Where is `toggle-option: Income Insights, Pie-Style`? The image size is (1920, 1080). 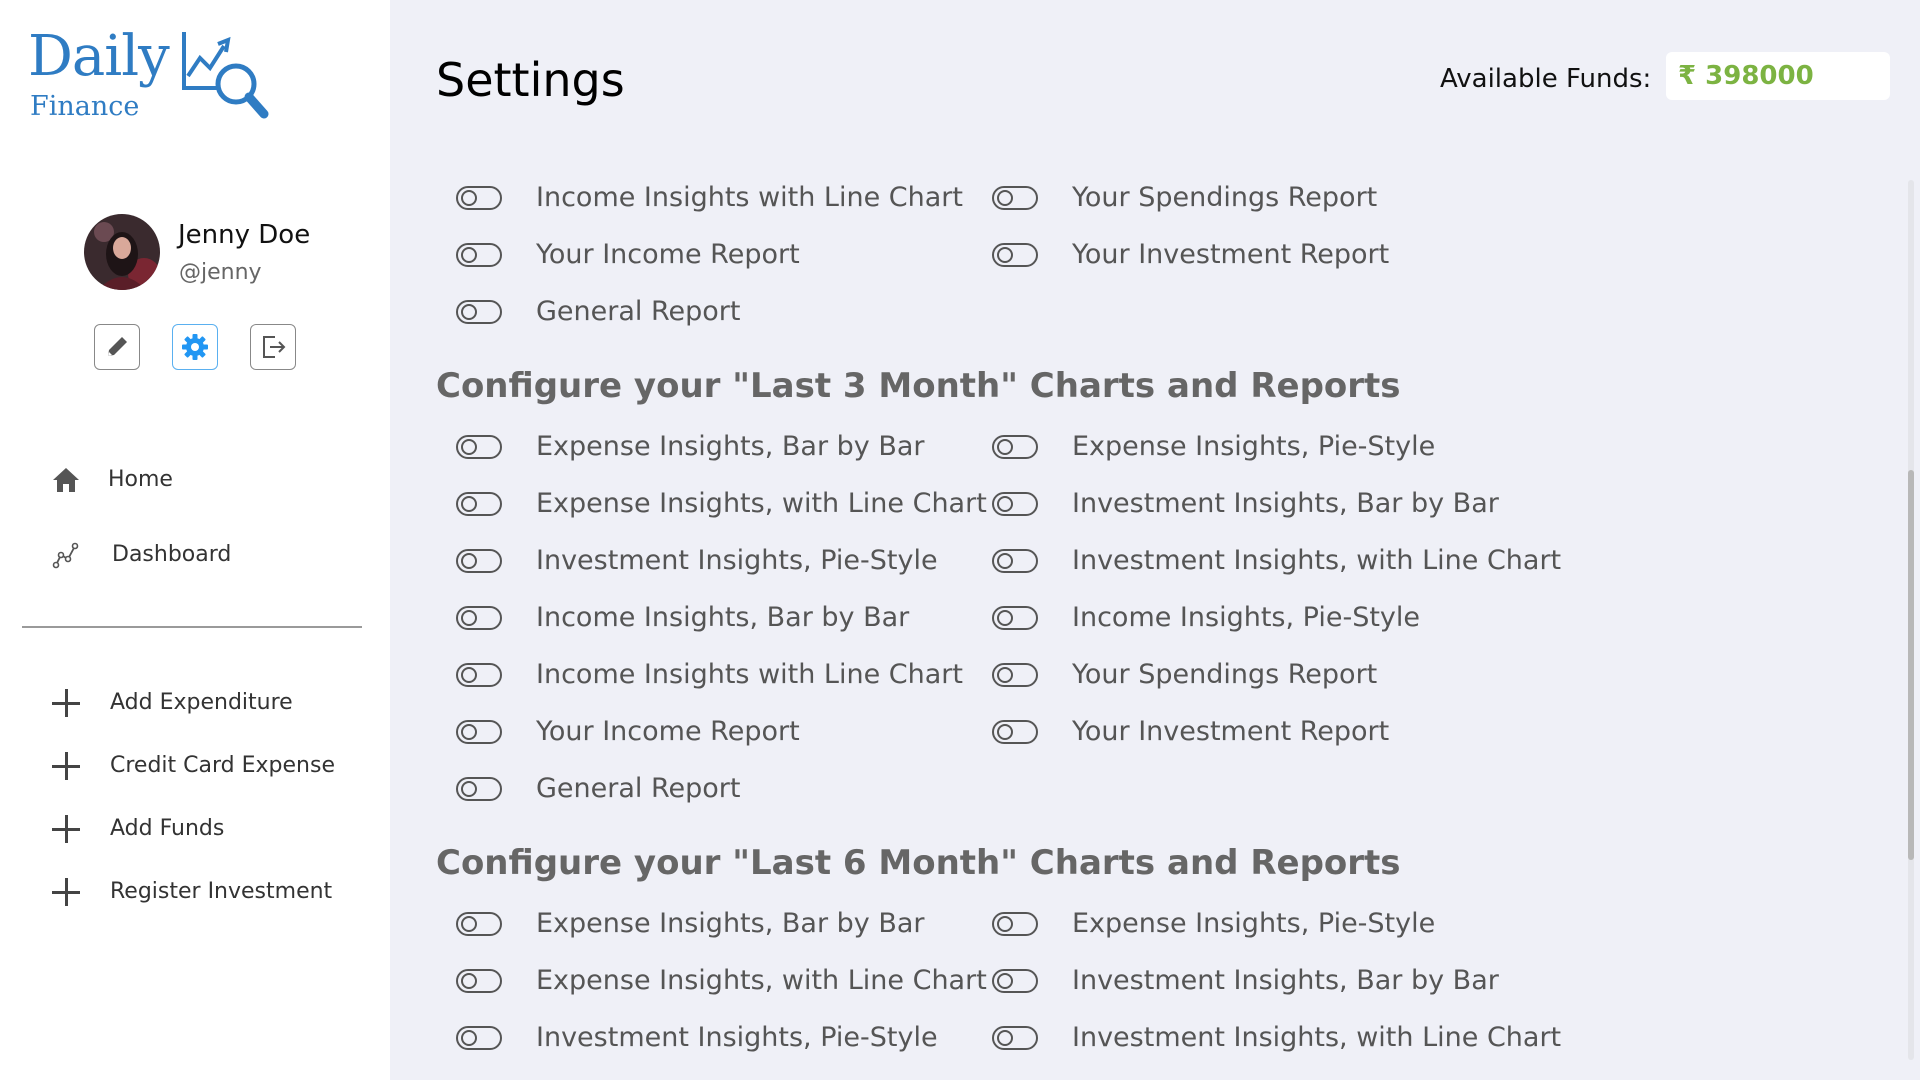 toggle-option: Income Insights, Pie-Style is located at coordinates (1206, 618).